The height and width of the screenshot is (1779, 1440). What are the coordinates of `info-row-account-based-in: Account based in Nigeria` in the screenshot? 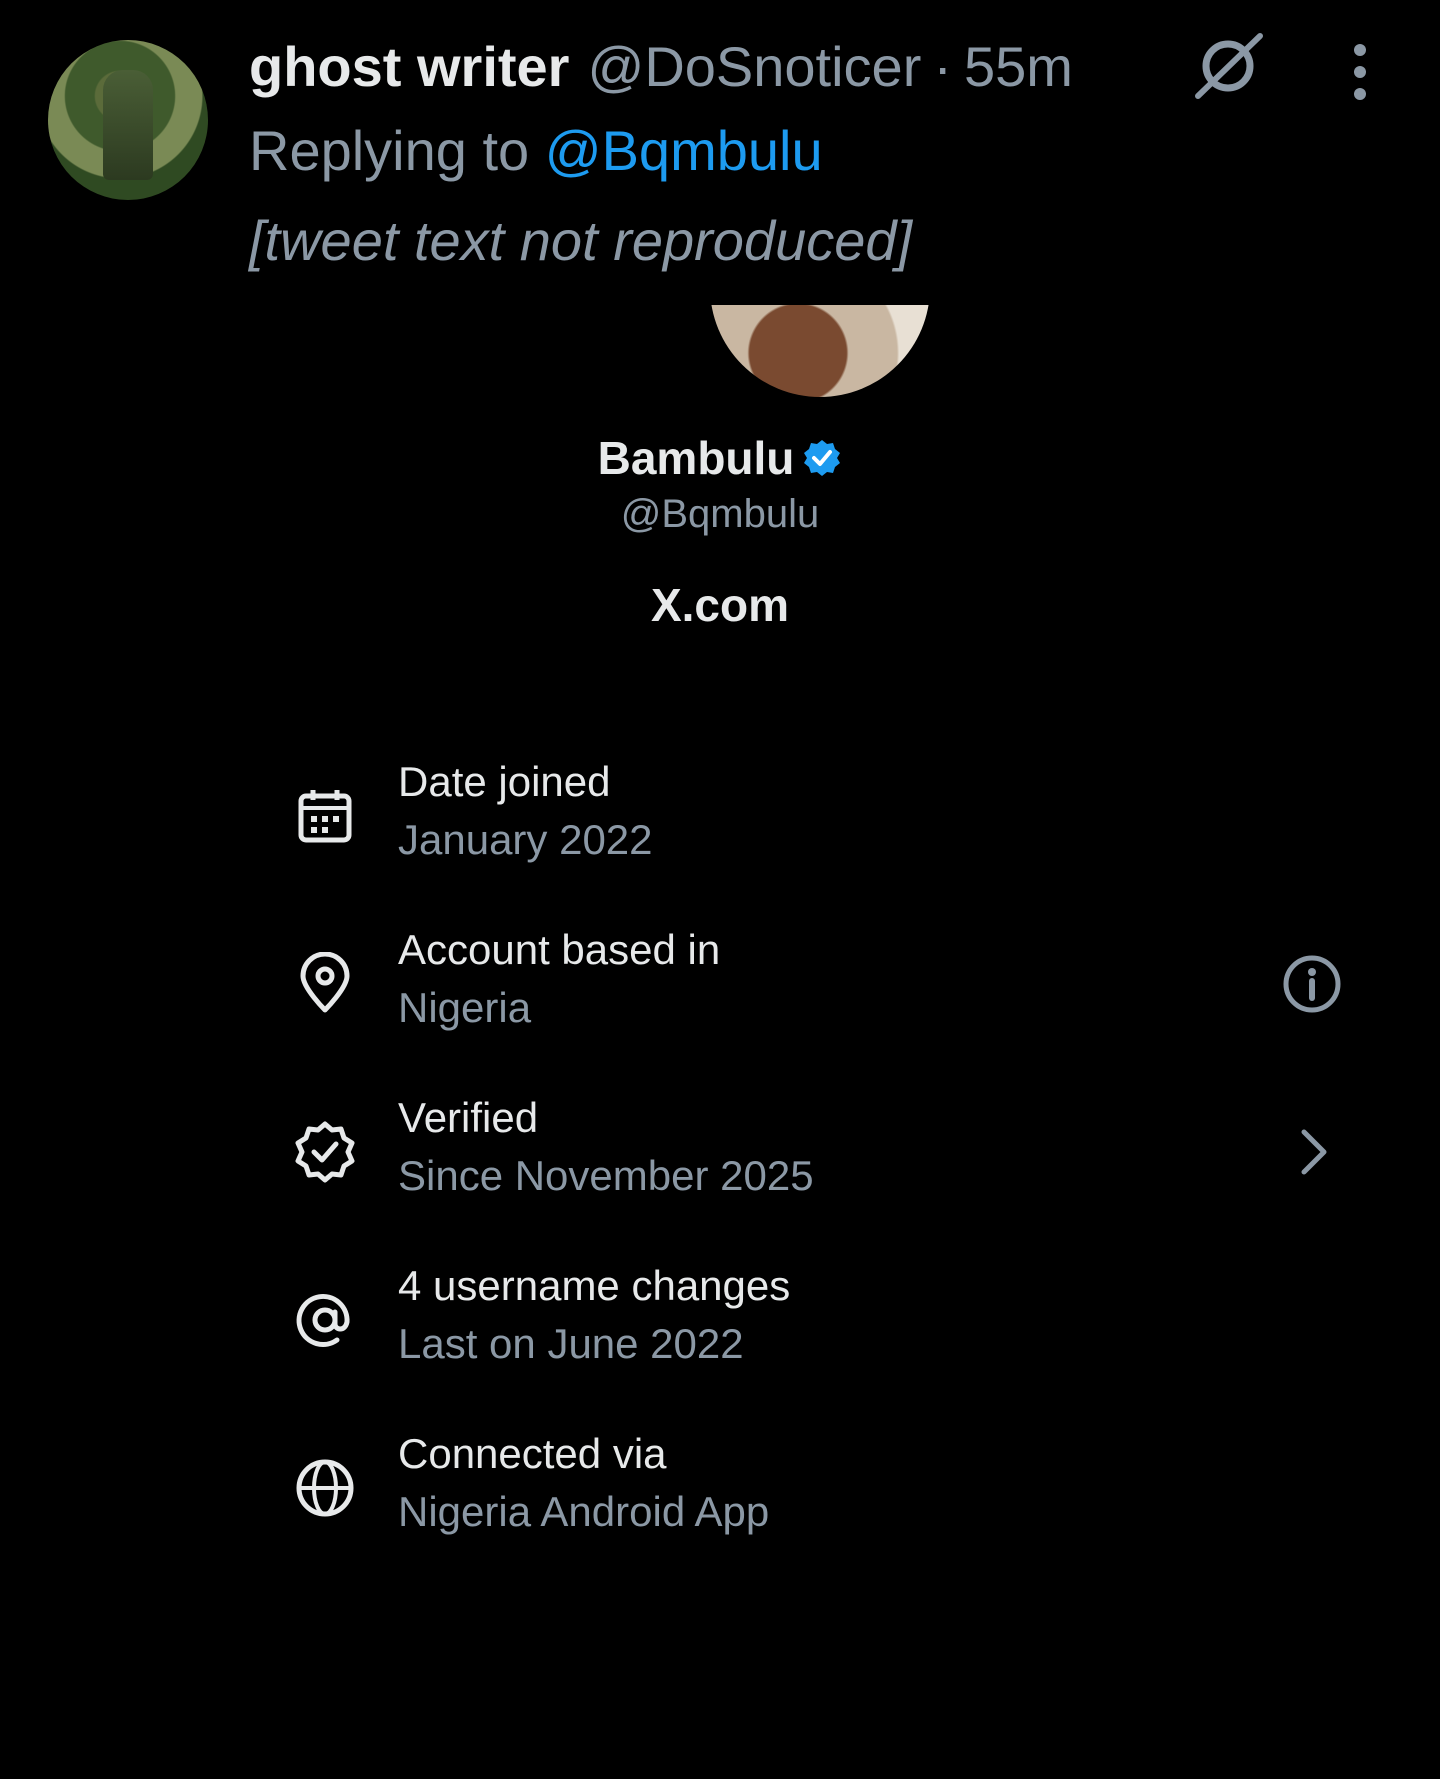 It's located at (720, 984).